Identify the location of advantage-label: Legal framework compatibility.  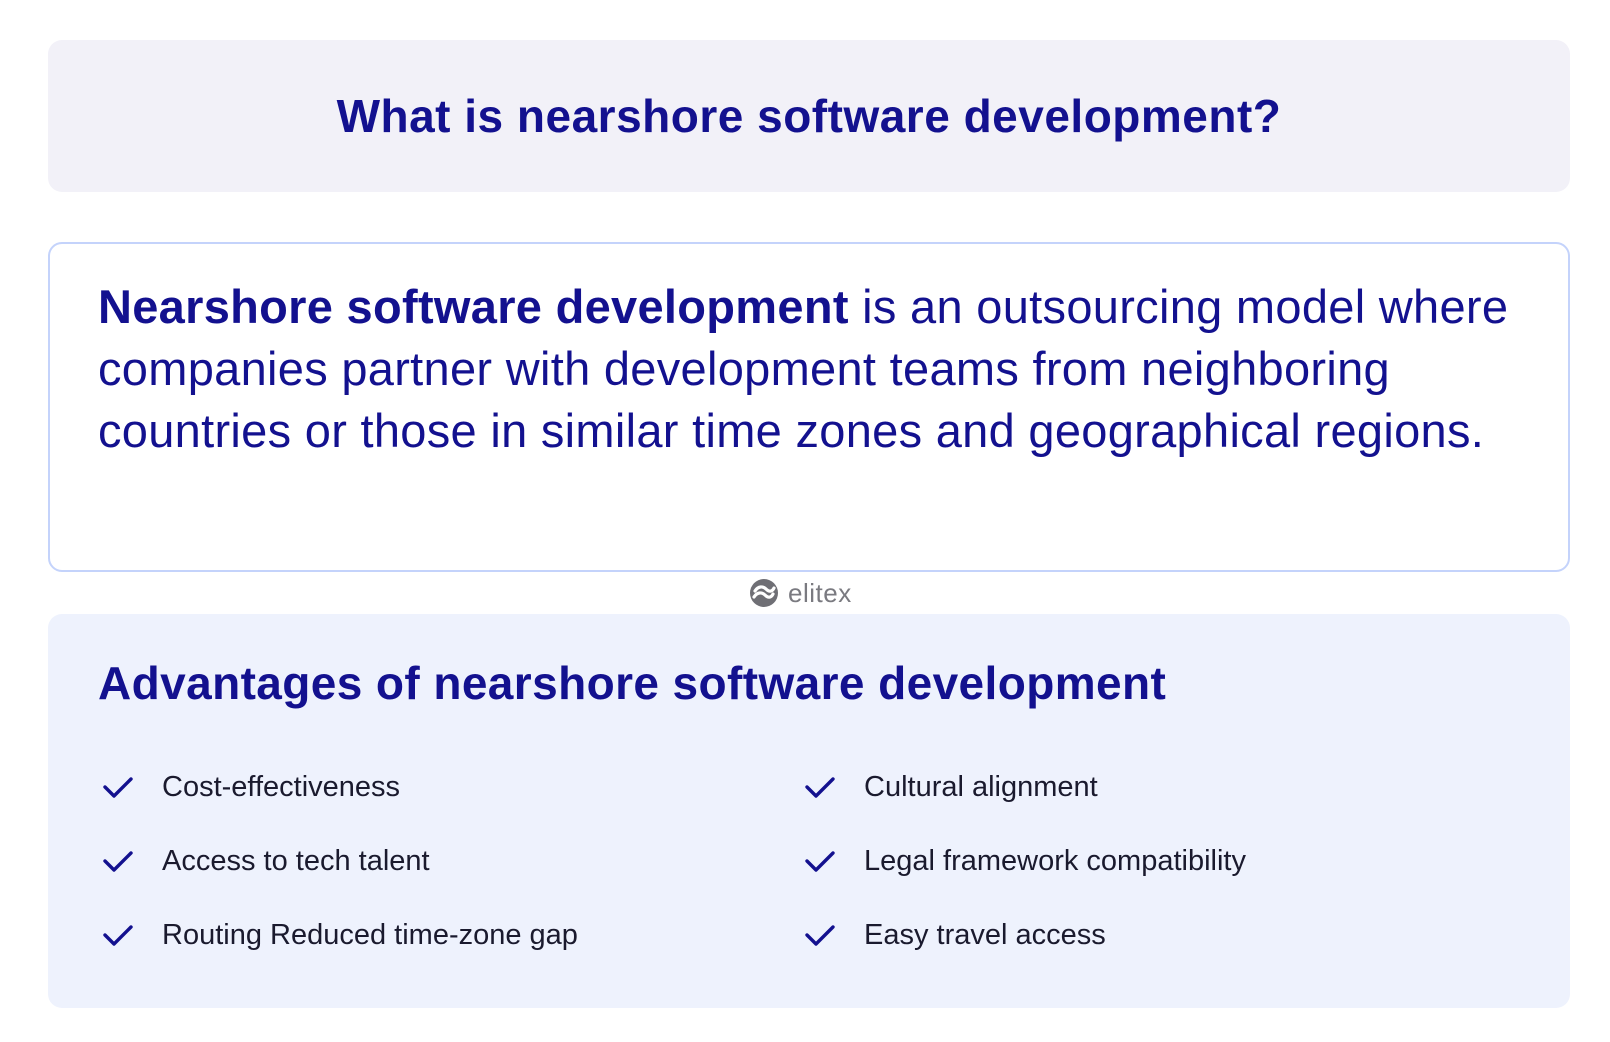
(1055, 860).